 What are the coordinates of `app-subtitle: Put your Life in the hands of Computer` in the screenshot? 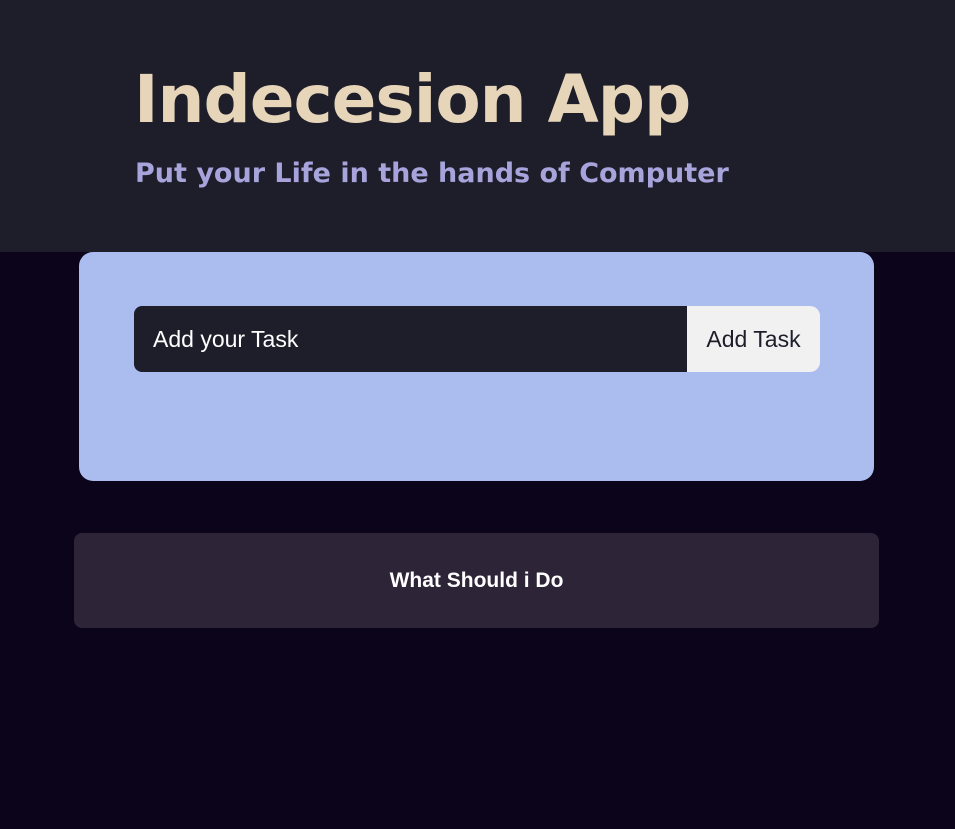 It's located at (432, 173).